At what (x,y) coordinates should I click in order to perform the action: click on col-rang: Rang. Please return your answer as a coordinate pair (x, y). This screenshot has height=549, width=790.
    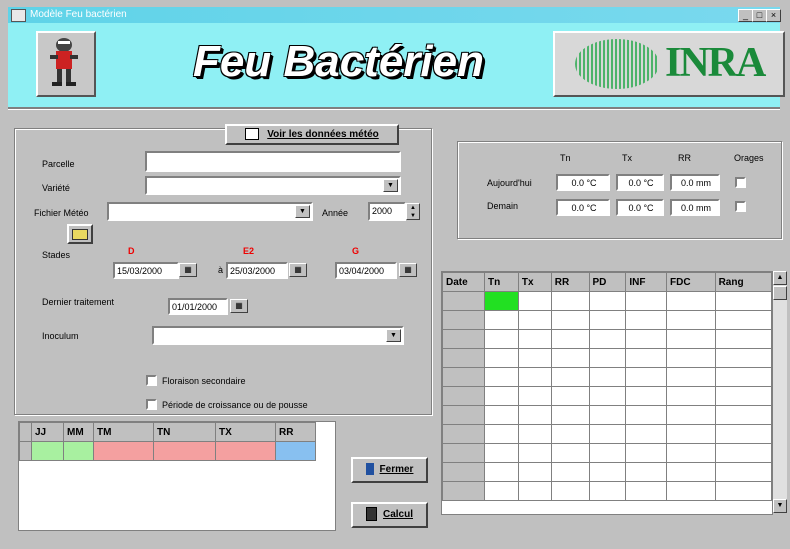
    Looking at the image, I should click on (743, 282).